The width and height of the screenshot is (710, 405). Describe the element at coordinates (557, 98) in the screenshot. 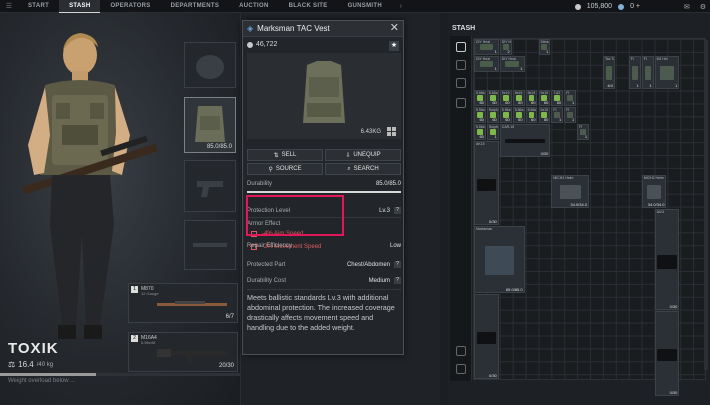

I see `stash-item: 7.62 60` at that location.